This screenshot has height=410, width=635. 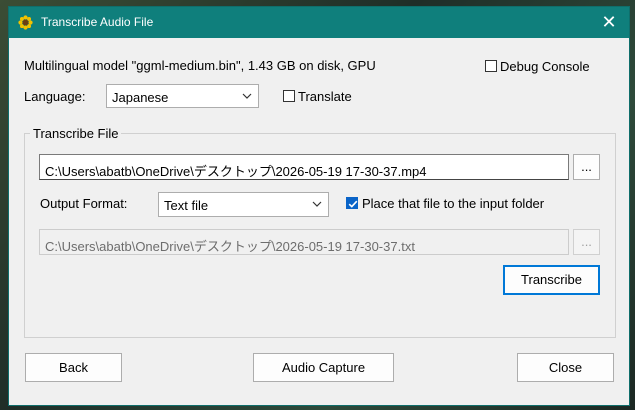 What do you see at coordinates (319, 22) in the screenshot?
I see `title-bar: Transcribe Audio File ✕` at bounding box center [319, 22].